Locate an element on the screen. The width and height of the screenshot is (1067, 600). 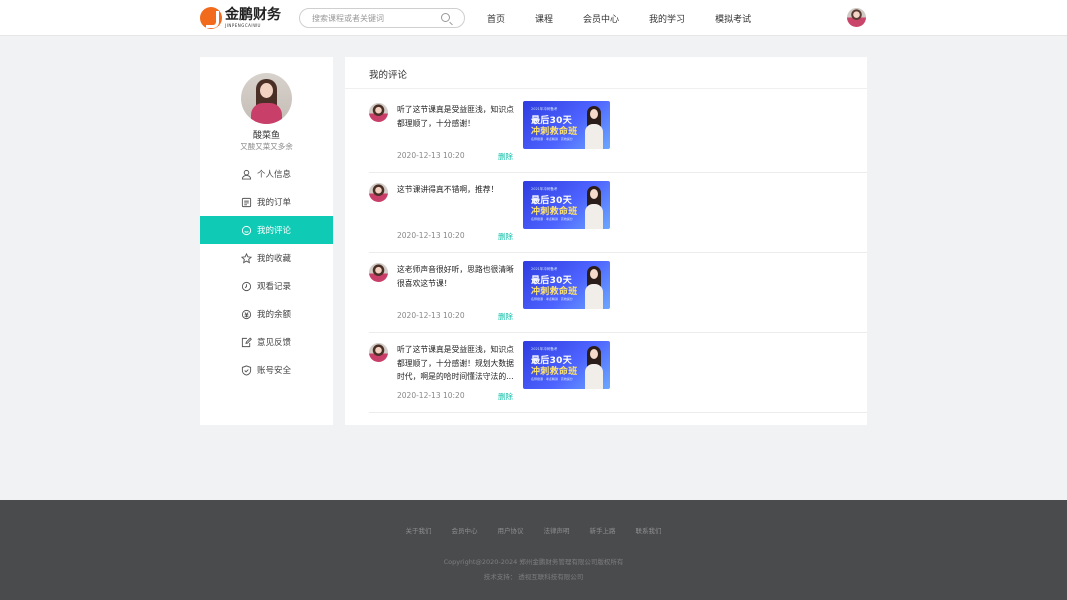
logo-title: 金鹏财务 is located at coordinates (253, 15).